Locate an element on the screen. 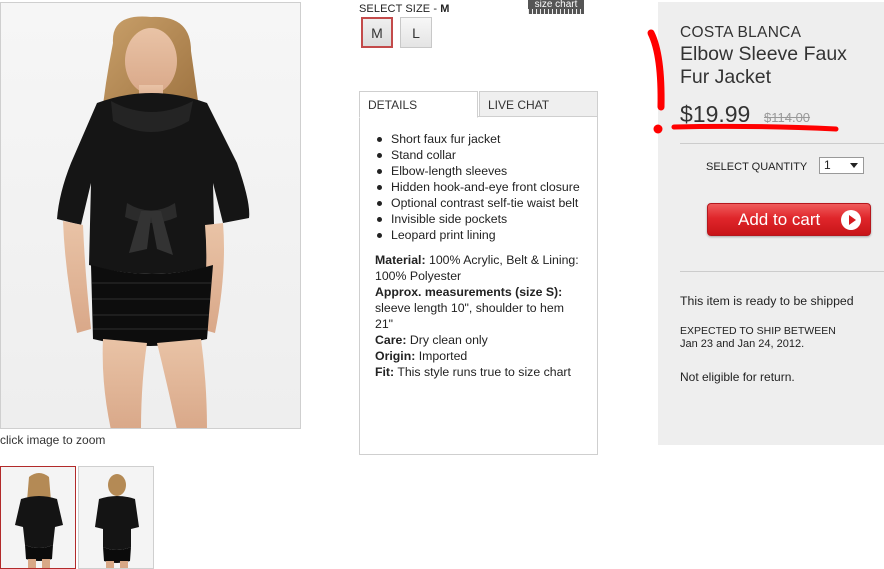  list-item: Hidden hook-and-eye front closure is located at coordinates (479, 187).